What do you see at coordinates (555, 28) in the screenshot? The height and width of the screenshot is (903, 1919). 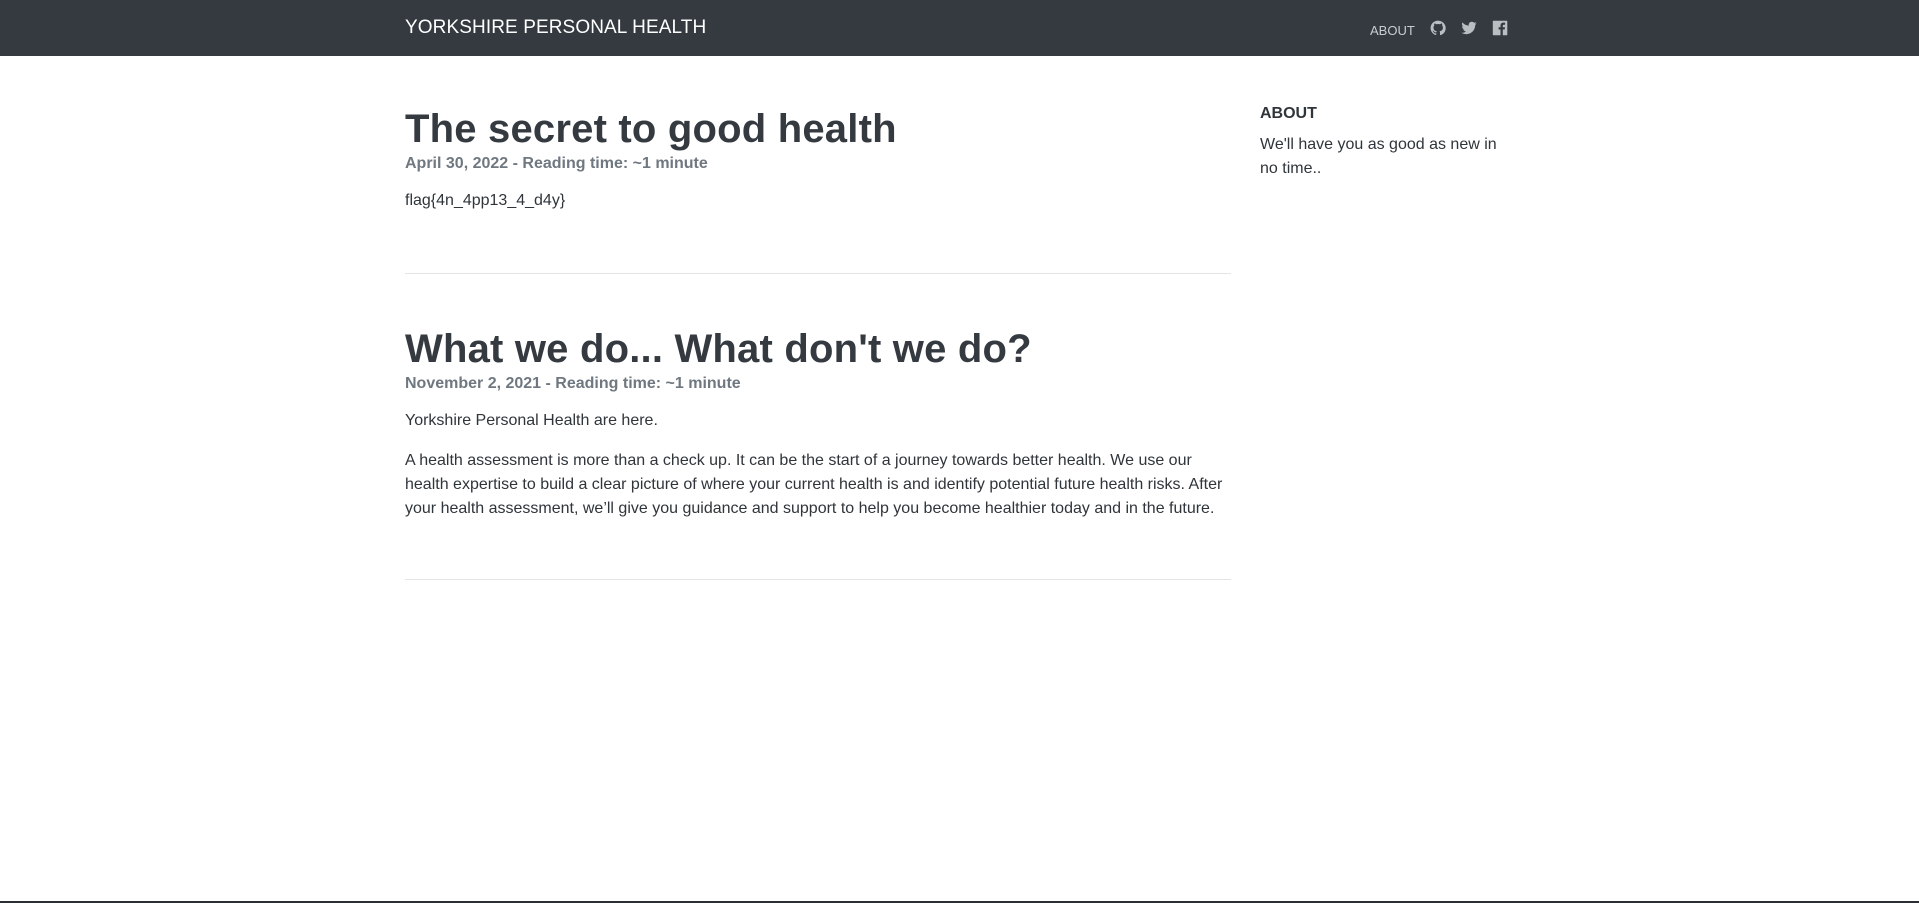 I see `site-brand-link: YORKSHIRE PERSONAL HEALTH` at bounding box center [555, 28].